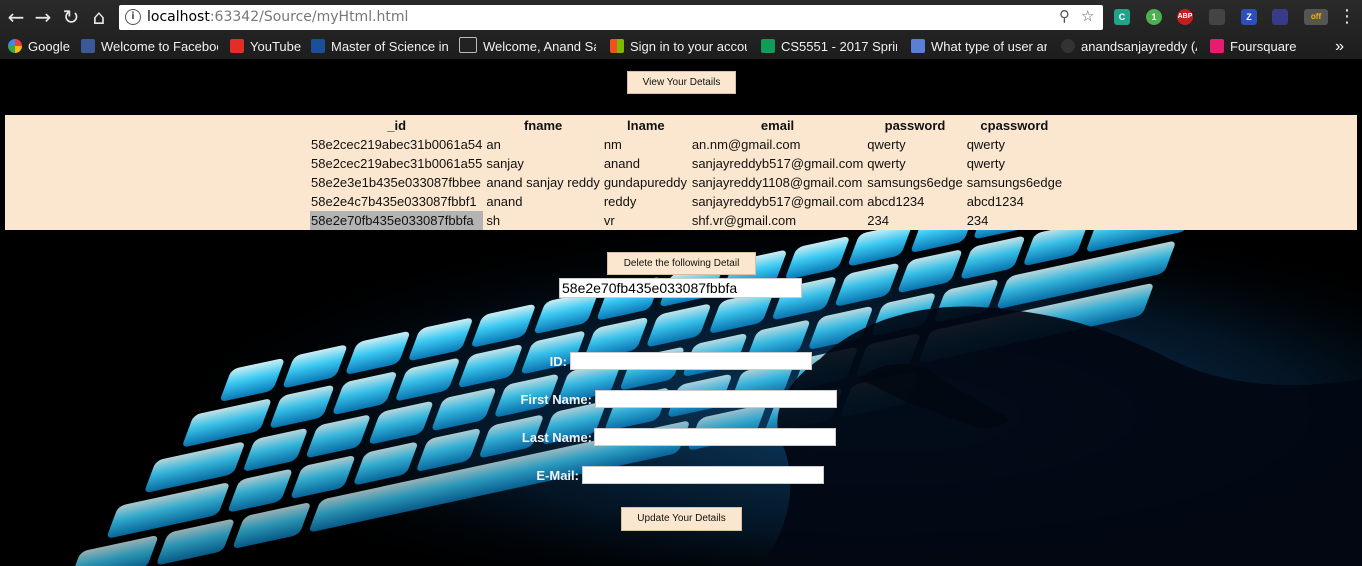 The image size is (1362, 566). Describe the element at coordinates (1339, 47) in the screenshot. I see `bookmarks-overflow-icon: »` at that location.